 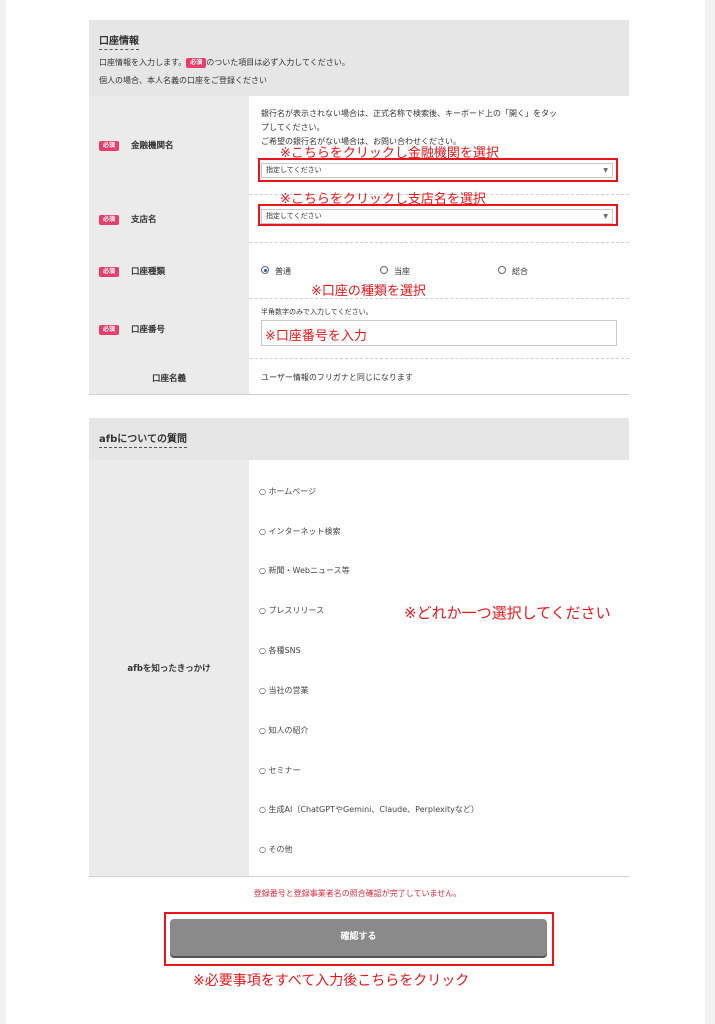 What do you see at coordinates (357, 893) in the screenshot?
I see `registration-warning: 登録番号と登録事業者名の照合確認が完了していません。` at bounding box center [357, 893].